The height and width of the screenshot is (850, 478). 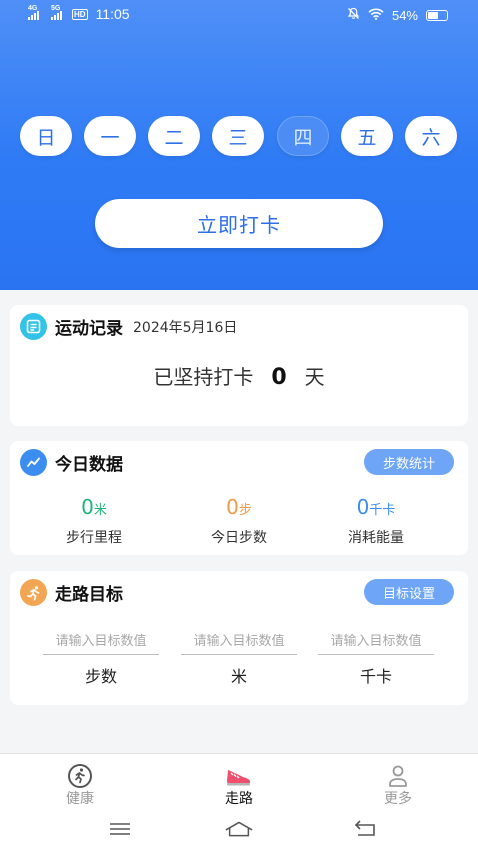 I want to click on stat-label: 消耗能量, so click(x=376, y=538).